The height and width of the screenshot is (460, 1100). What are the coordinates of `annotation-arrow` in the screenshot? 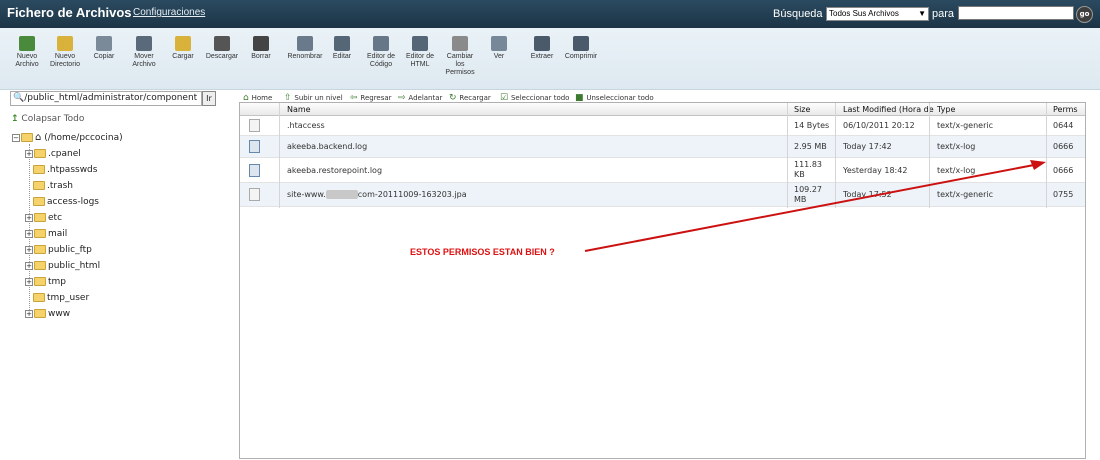 It's located at (815, 206).